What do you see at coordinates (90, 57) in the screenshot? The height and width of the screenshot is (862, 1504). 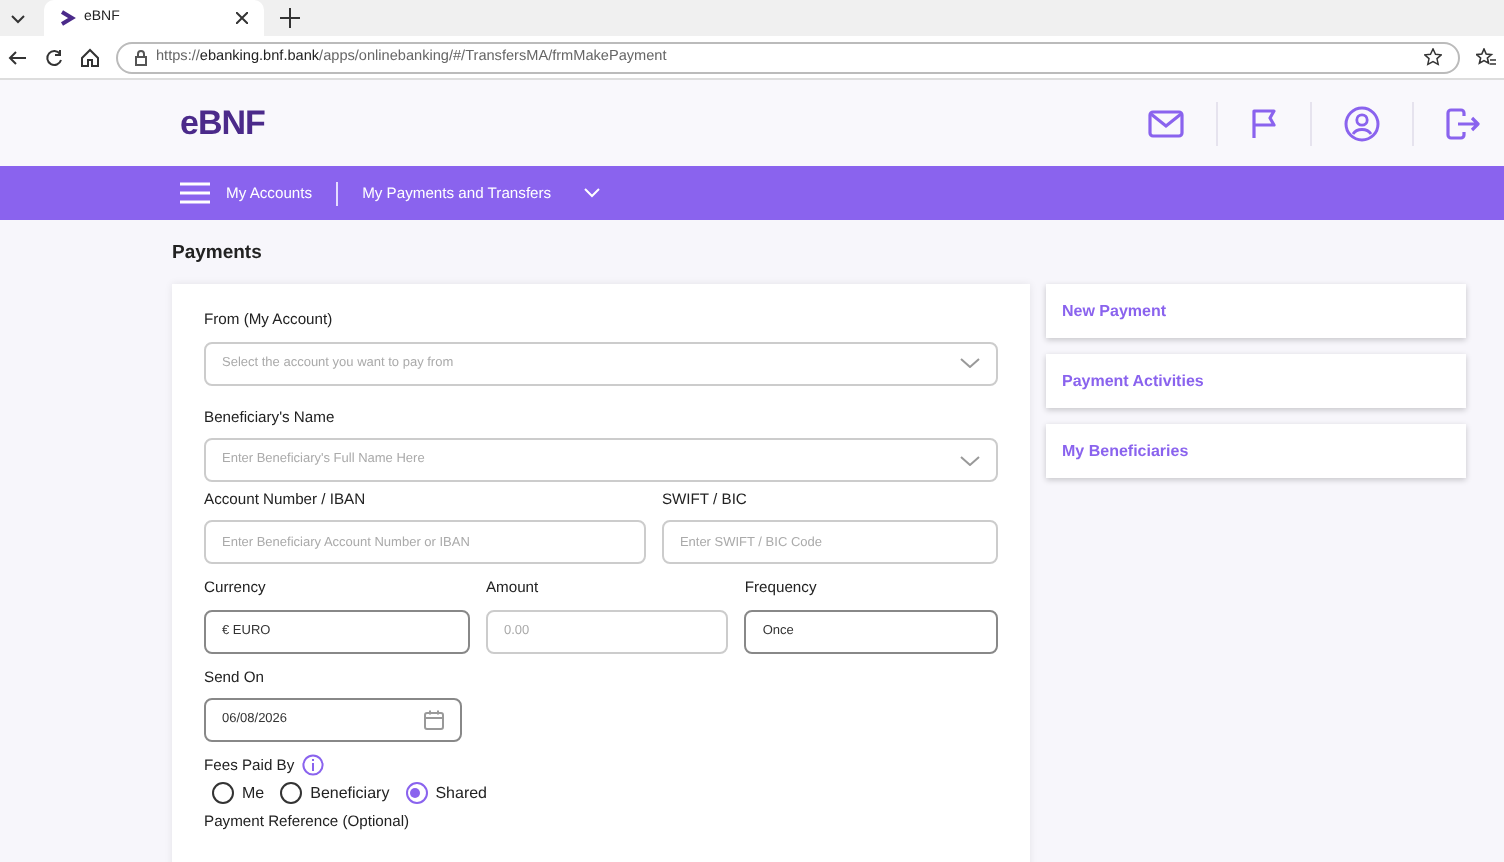 I see `home-icon` at bounding box center [90, 57].